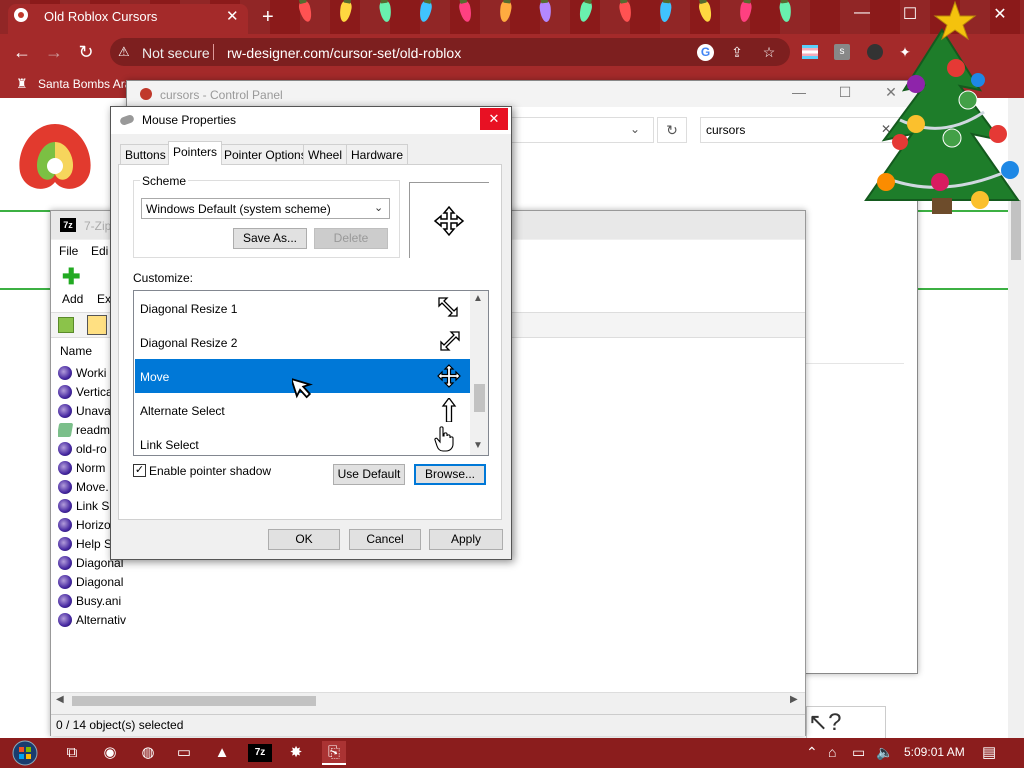 The height and width of the screenshot is (768, 1024). I want to click on cursor-list-scrollbar-thumb, so click(479, 398).